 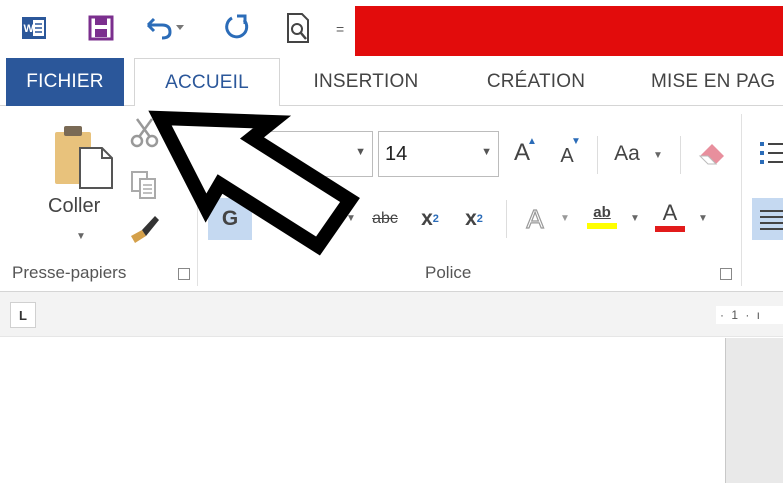 I want to click on word-logo-icon: W, so click(x=34, y=28).